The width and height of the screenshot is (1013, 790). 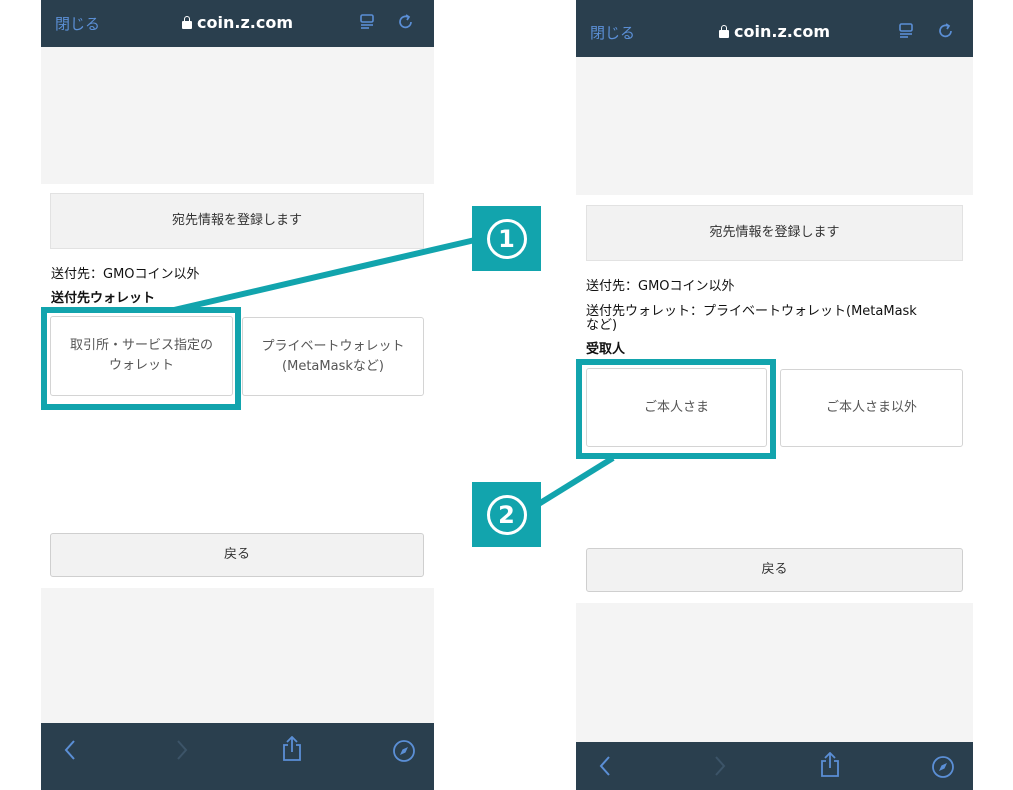 I want to click on highlight-box-exchange-wallet, so click(x=141, y=358).